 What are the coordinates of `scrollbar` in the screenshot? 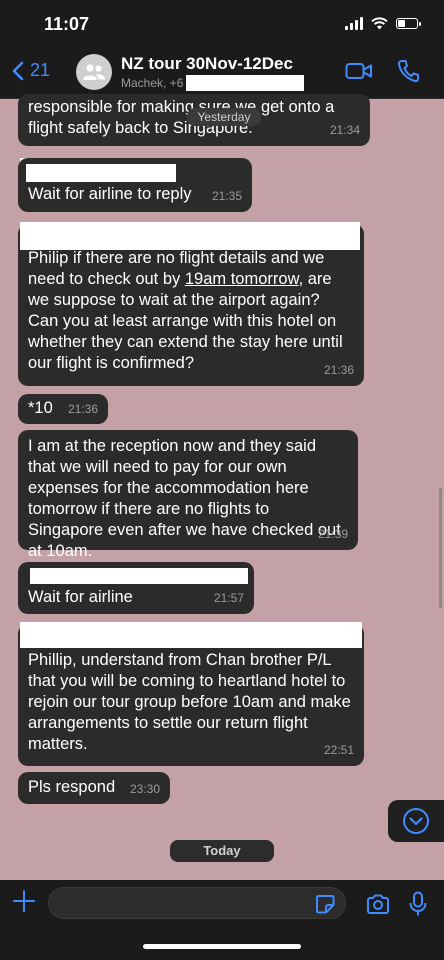 It's located at (440, 548).